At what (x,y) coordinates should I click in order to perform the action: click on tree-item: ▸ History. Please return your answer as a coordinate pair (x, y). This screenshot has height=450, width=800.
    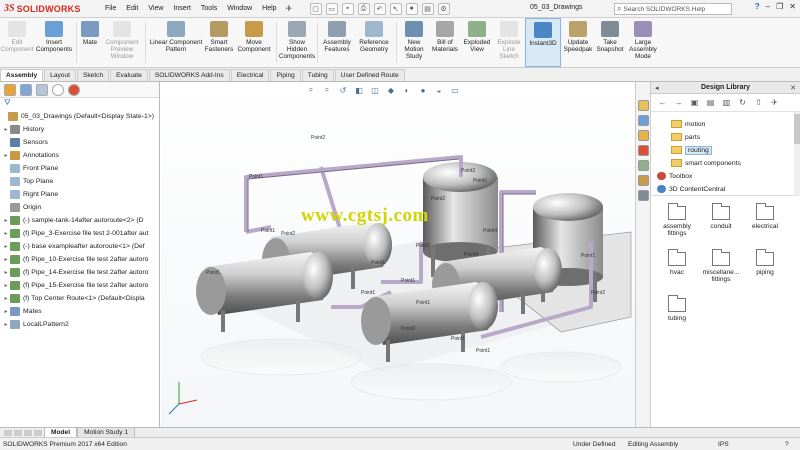
    Looking at the image, I should click on (79, 129).